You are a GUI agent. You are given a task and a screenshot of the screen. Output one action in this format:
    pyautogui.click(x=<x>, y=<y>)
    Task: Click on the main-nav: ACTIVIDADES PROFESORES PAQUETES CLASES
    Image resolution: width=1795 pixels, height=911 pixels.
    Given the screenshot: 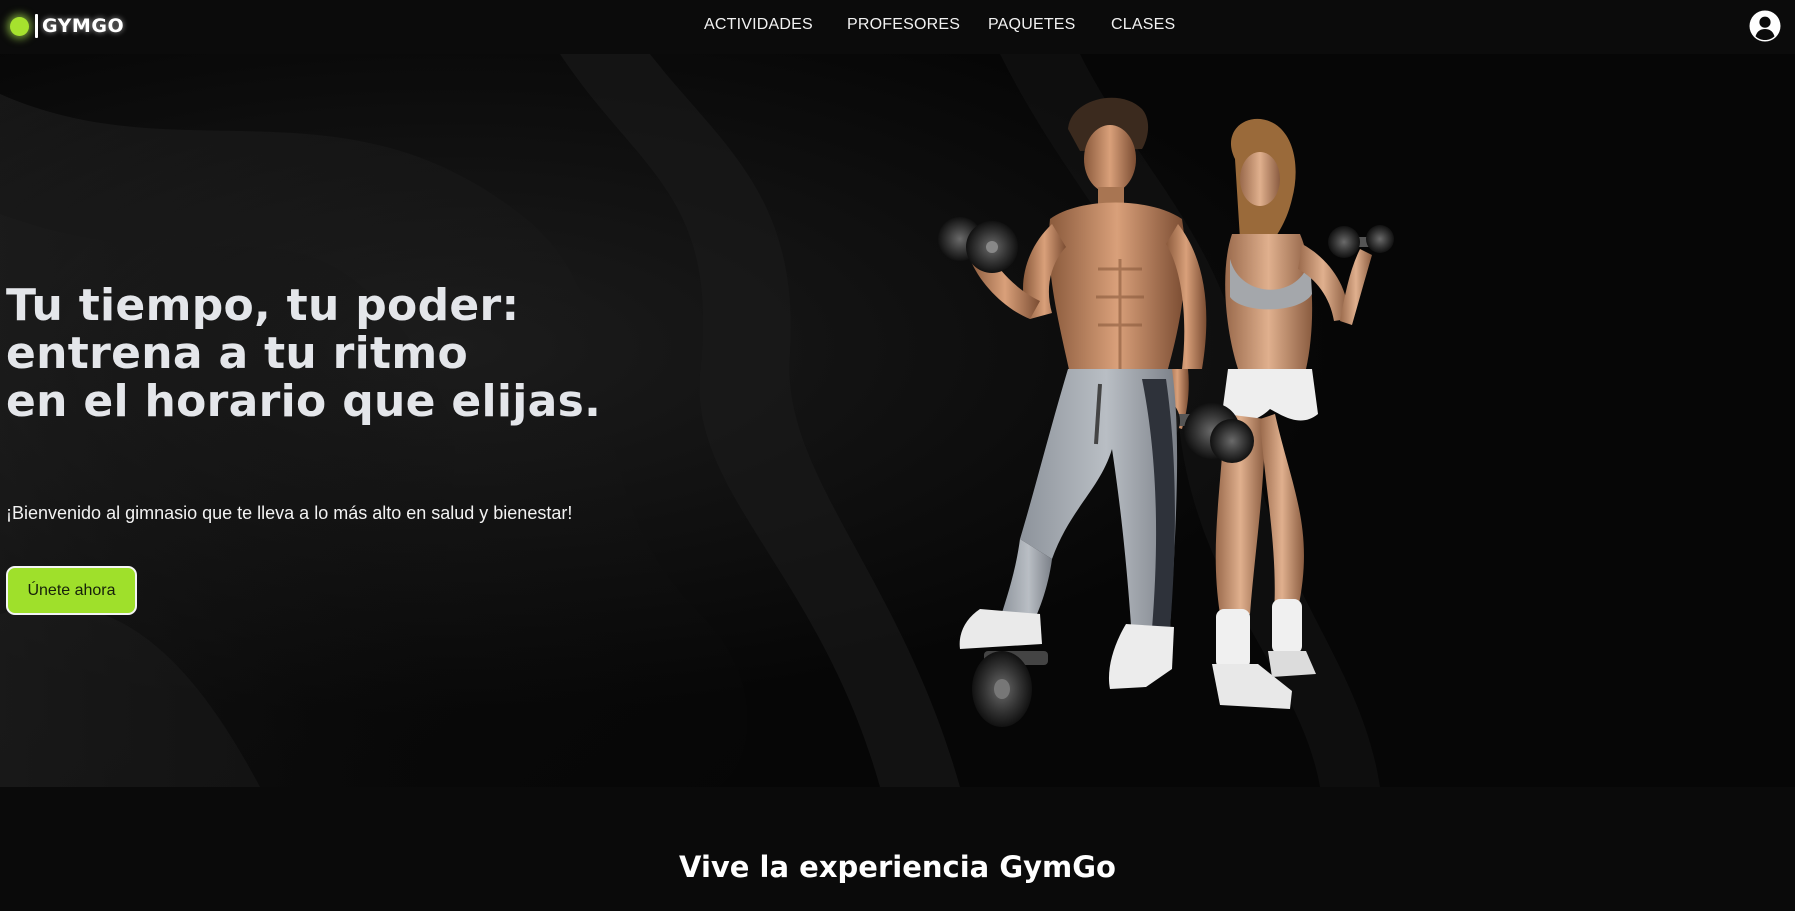 What is the action you would take?
    pyautogui.click(x=897, y=27)
    